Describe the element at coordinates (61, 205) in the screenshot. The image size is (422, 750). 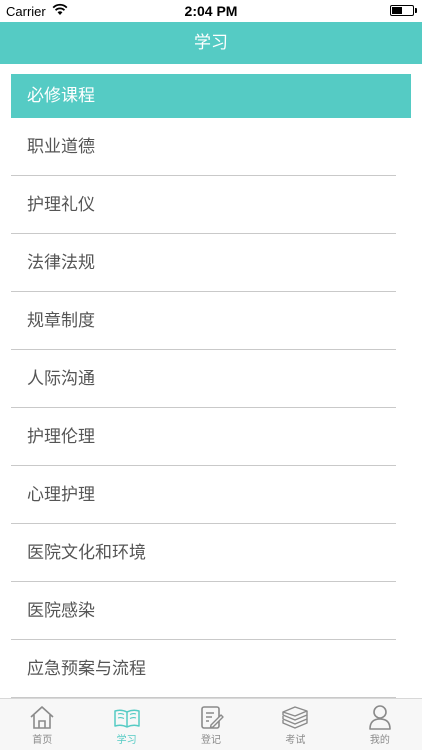
I see `list-item-label: 护理礼仪` at that location.